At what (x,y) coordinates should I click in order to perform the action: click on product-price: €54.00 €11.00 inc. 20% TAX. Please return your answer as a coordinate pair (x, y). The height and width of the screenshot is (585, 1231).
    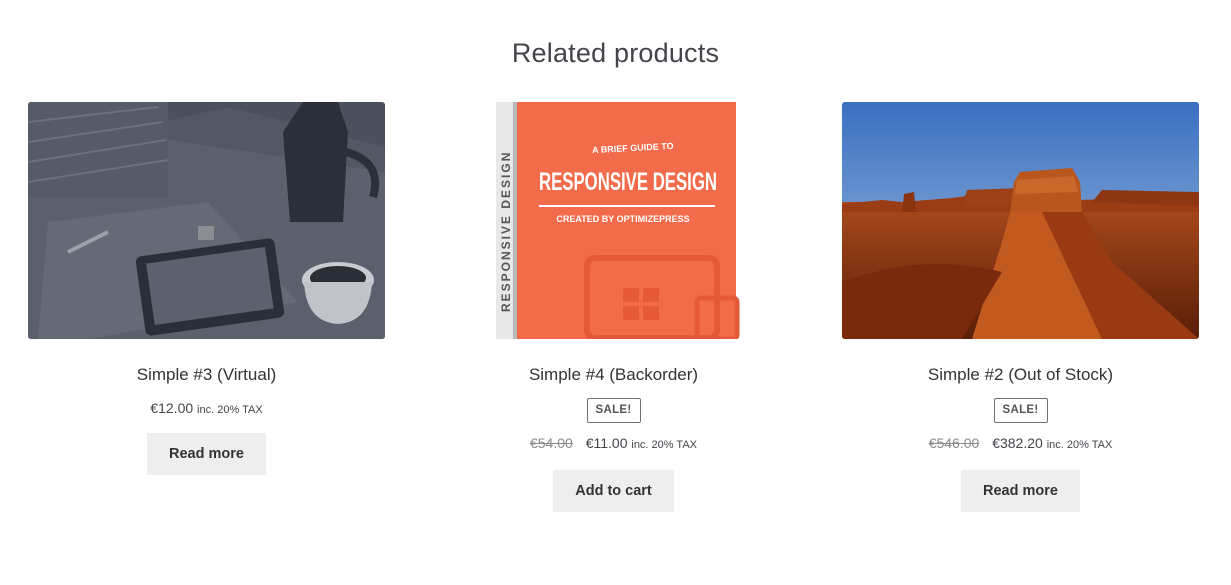
    Looking at the image, I should click on (613, 444).